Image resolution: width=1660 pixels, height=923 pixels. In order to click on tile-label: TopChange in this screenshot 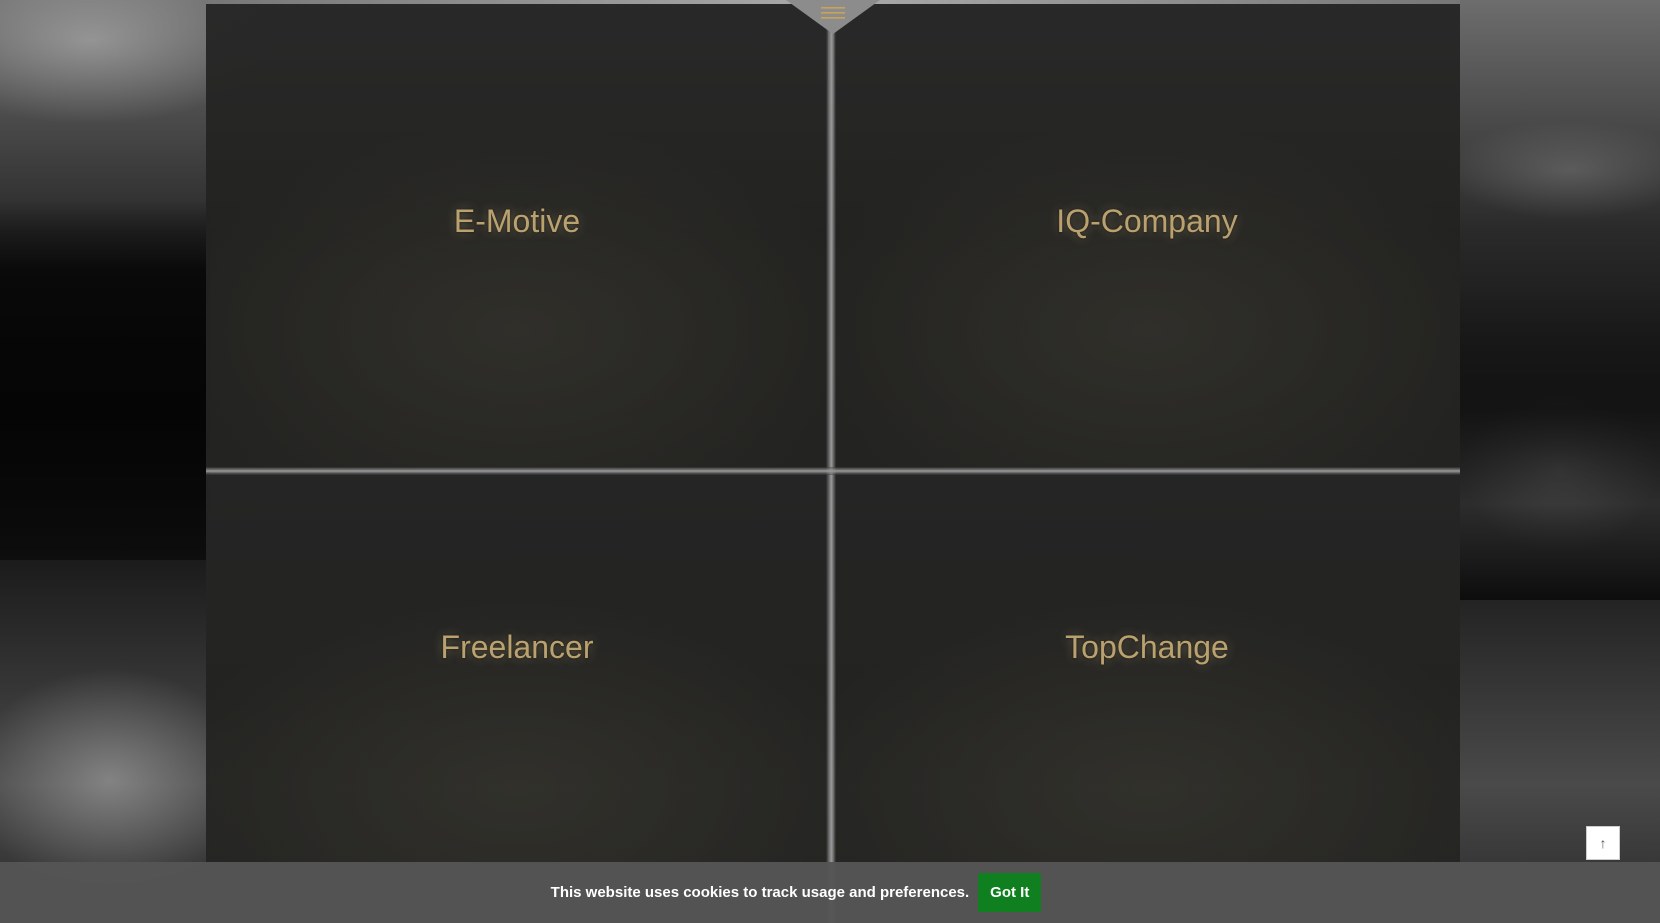, I will do `click(1147, 647)`.